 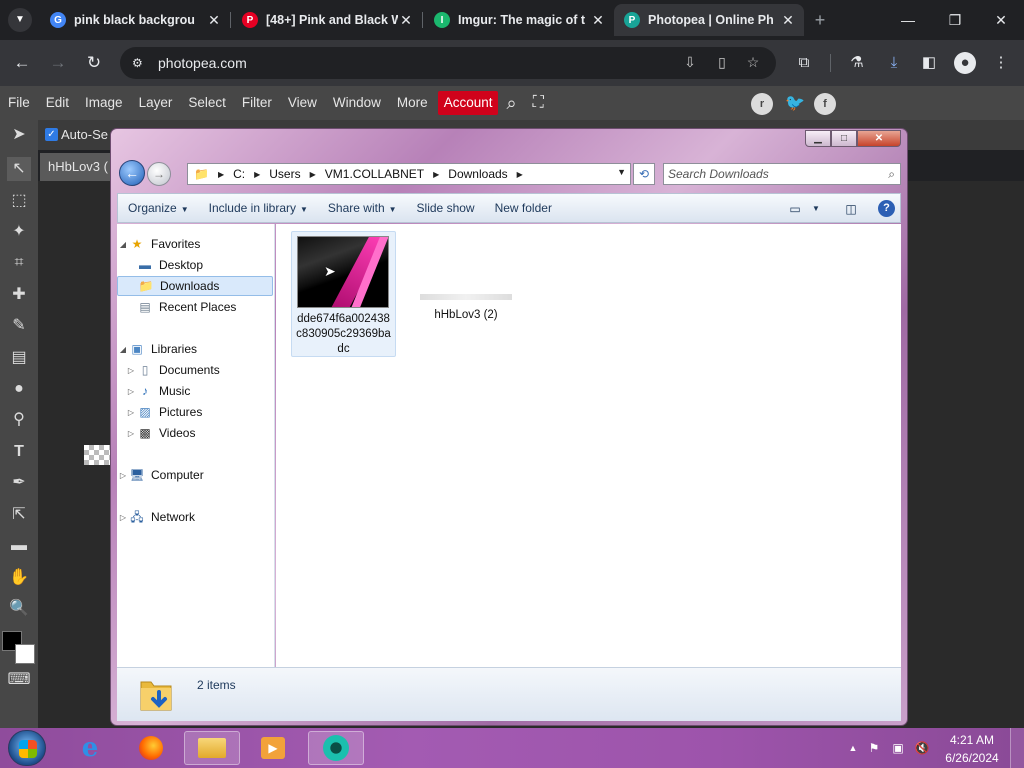 What do you see at coordinates (722, 63) in the screenshot?
I see `page-document-icon: ▯` at bounding box center [722, 63].